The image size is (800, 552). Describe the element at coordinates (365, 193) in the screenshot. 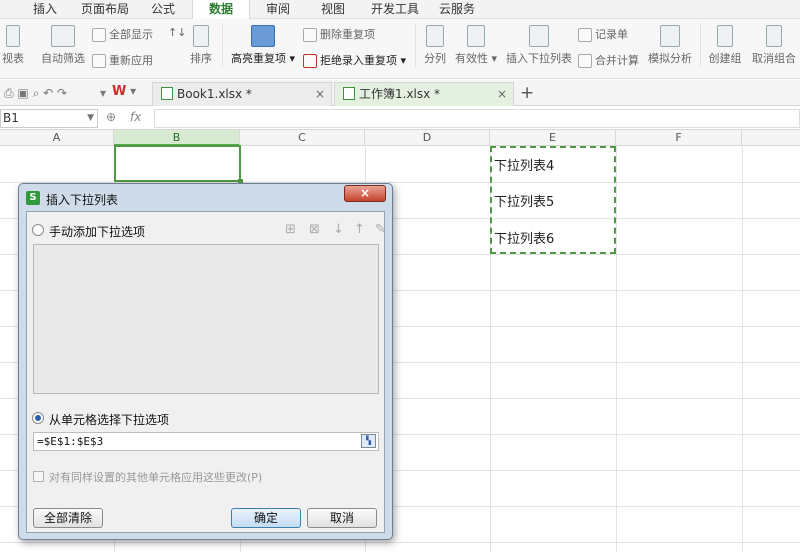

I see `close-icon: ×` at that location.